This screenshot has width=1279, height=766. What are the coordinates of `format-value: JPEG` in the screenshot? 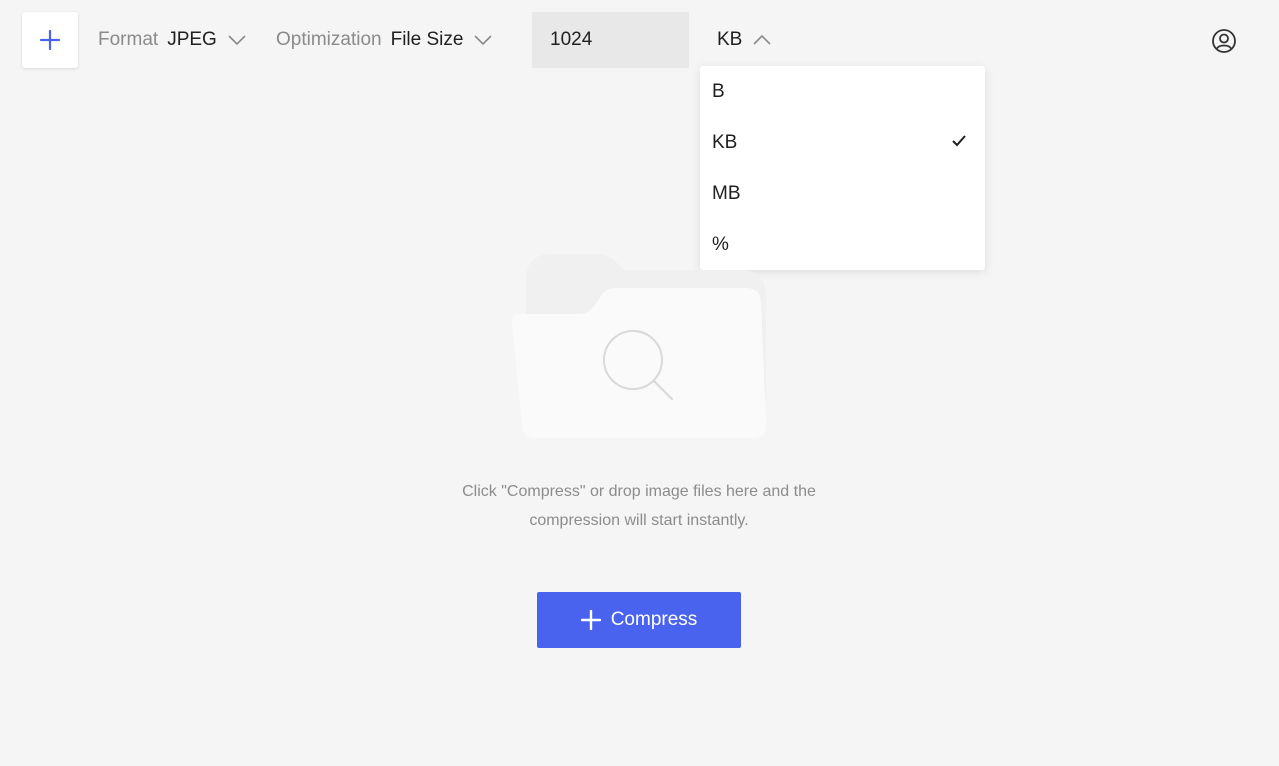 It's located at (192, 39).